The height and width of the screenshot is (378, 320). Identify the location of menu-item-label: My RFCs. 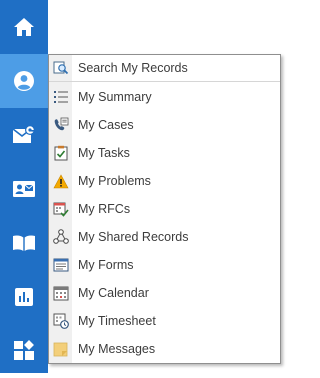
(104, 209).